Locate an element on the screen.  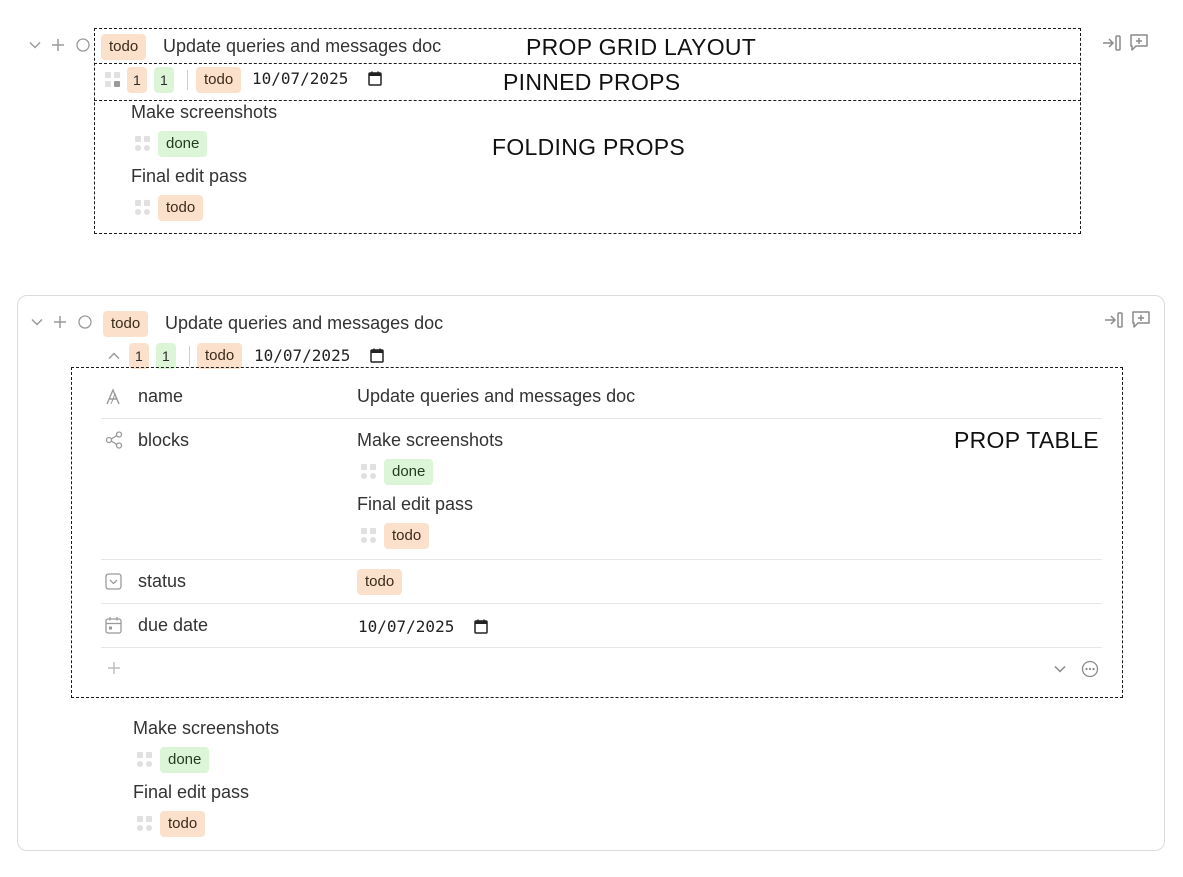
blocks-item-status-2: todo is located at coordinates (407, 536).